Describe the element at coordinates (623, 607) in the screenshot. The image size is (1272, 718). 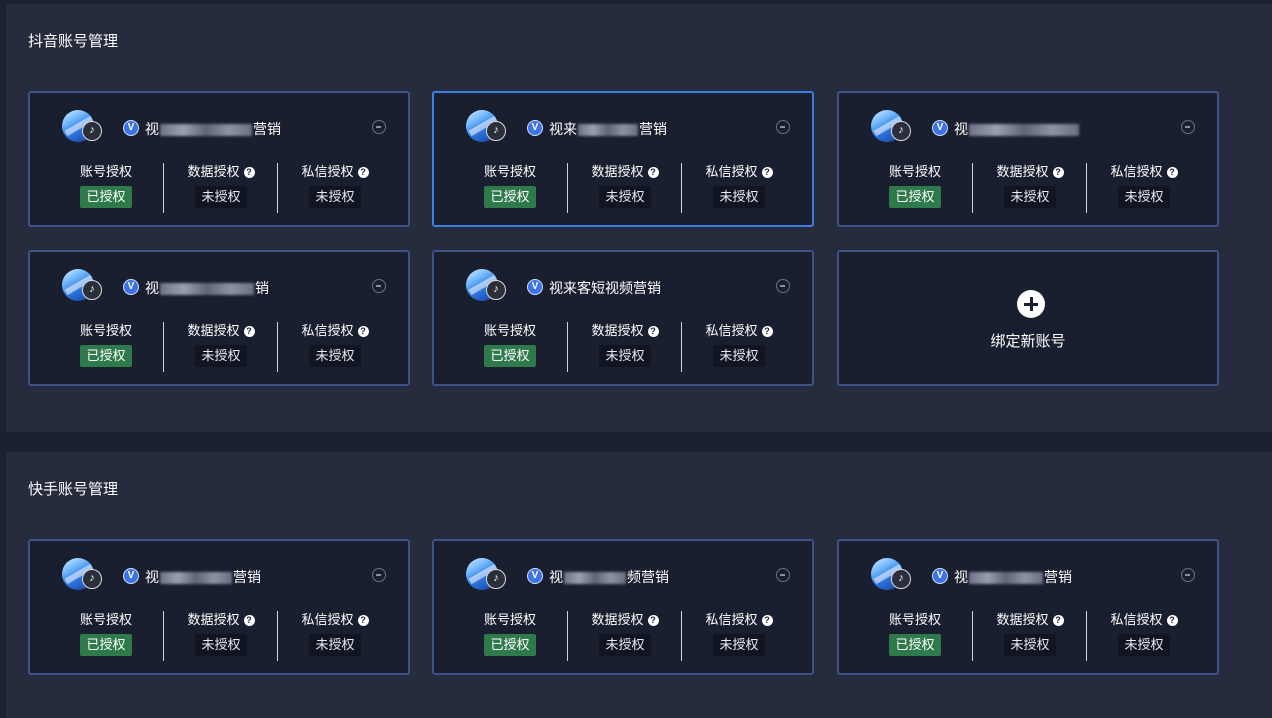
I see `account-card: ♪ V 视频营销 账号授权 已授权 数据授权? 未授权 私信授权? 未授权` at that location.